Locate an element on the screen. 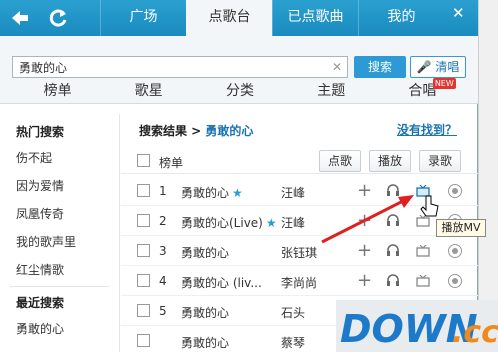 This screenshot has height=352, width=498. not-found-link: 没有找到？ is located at coordinates (427, 129).